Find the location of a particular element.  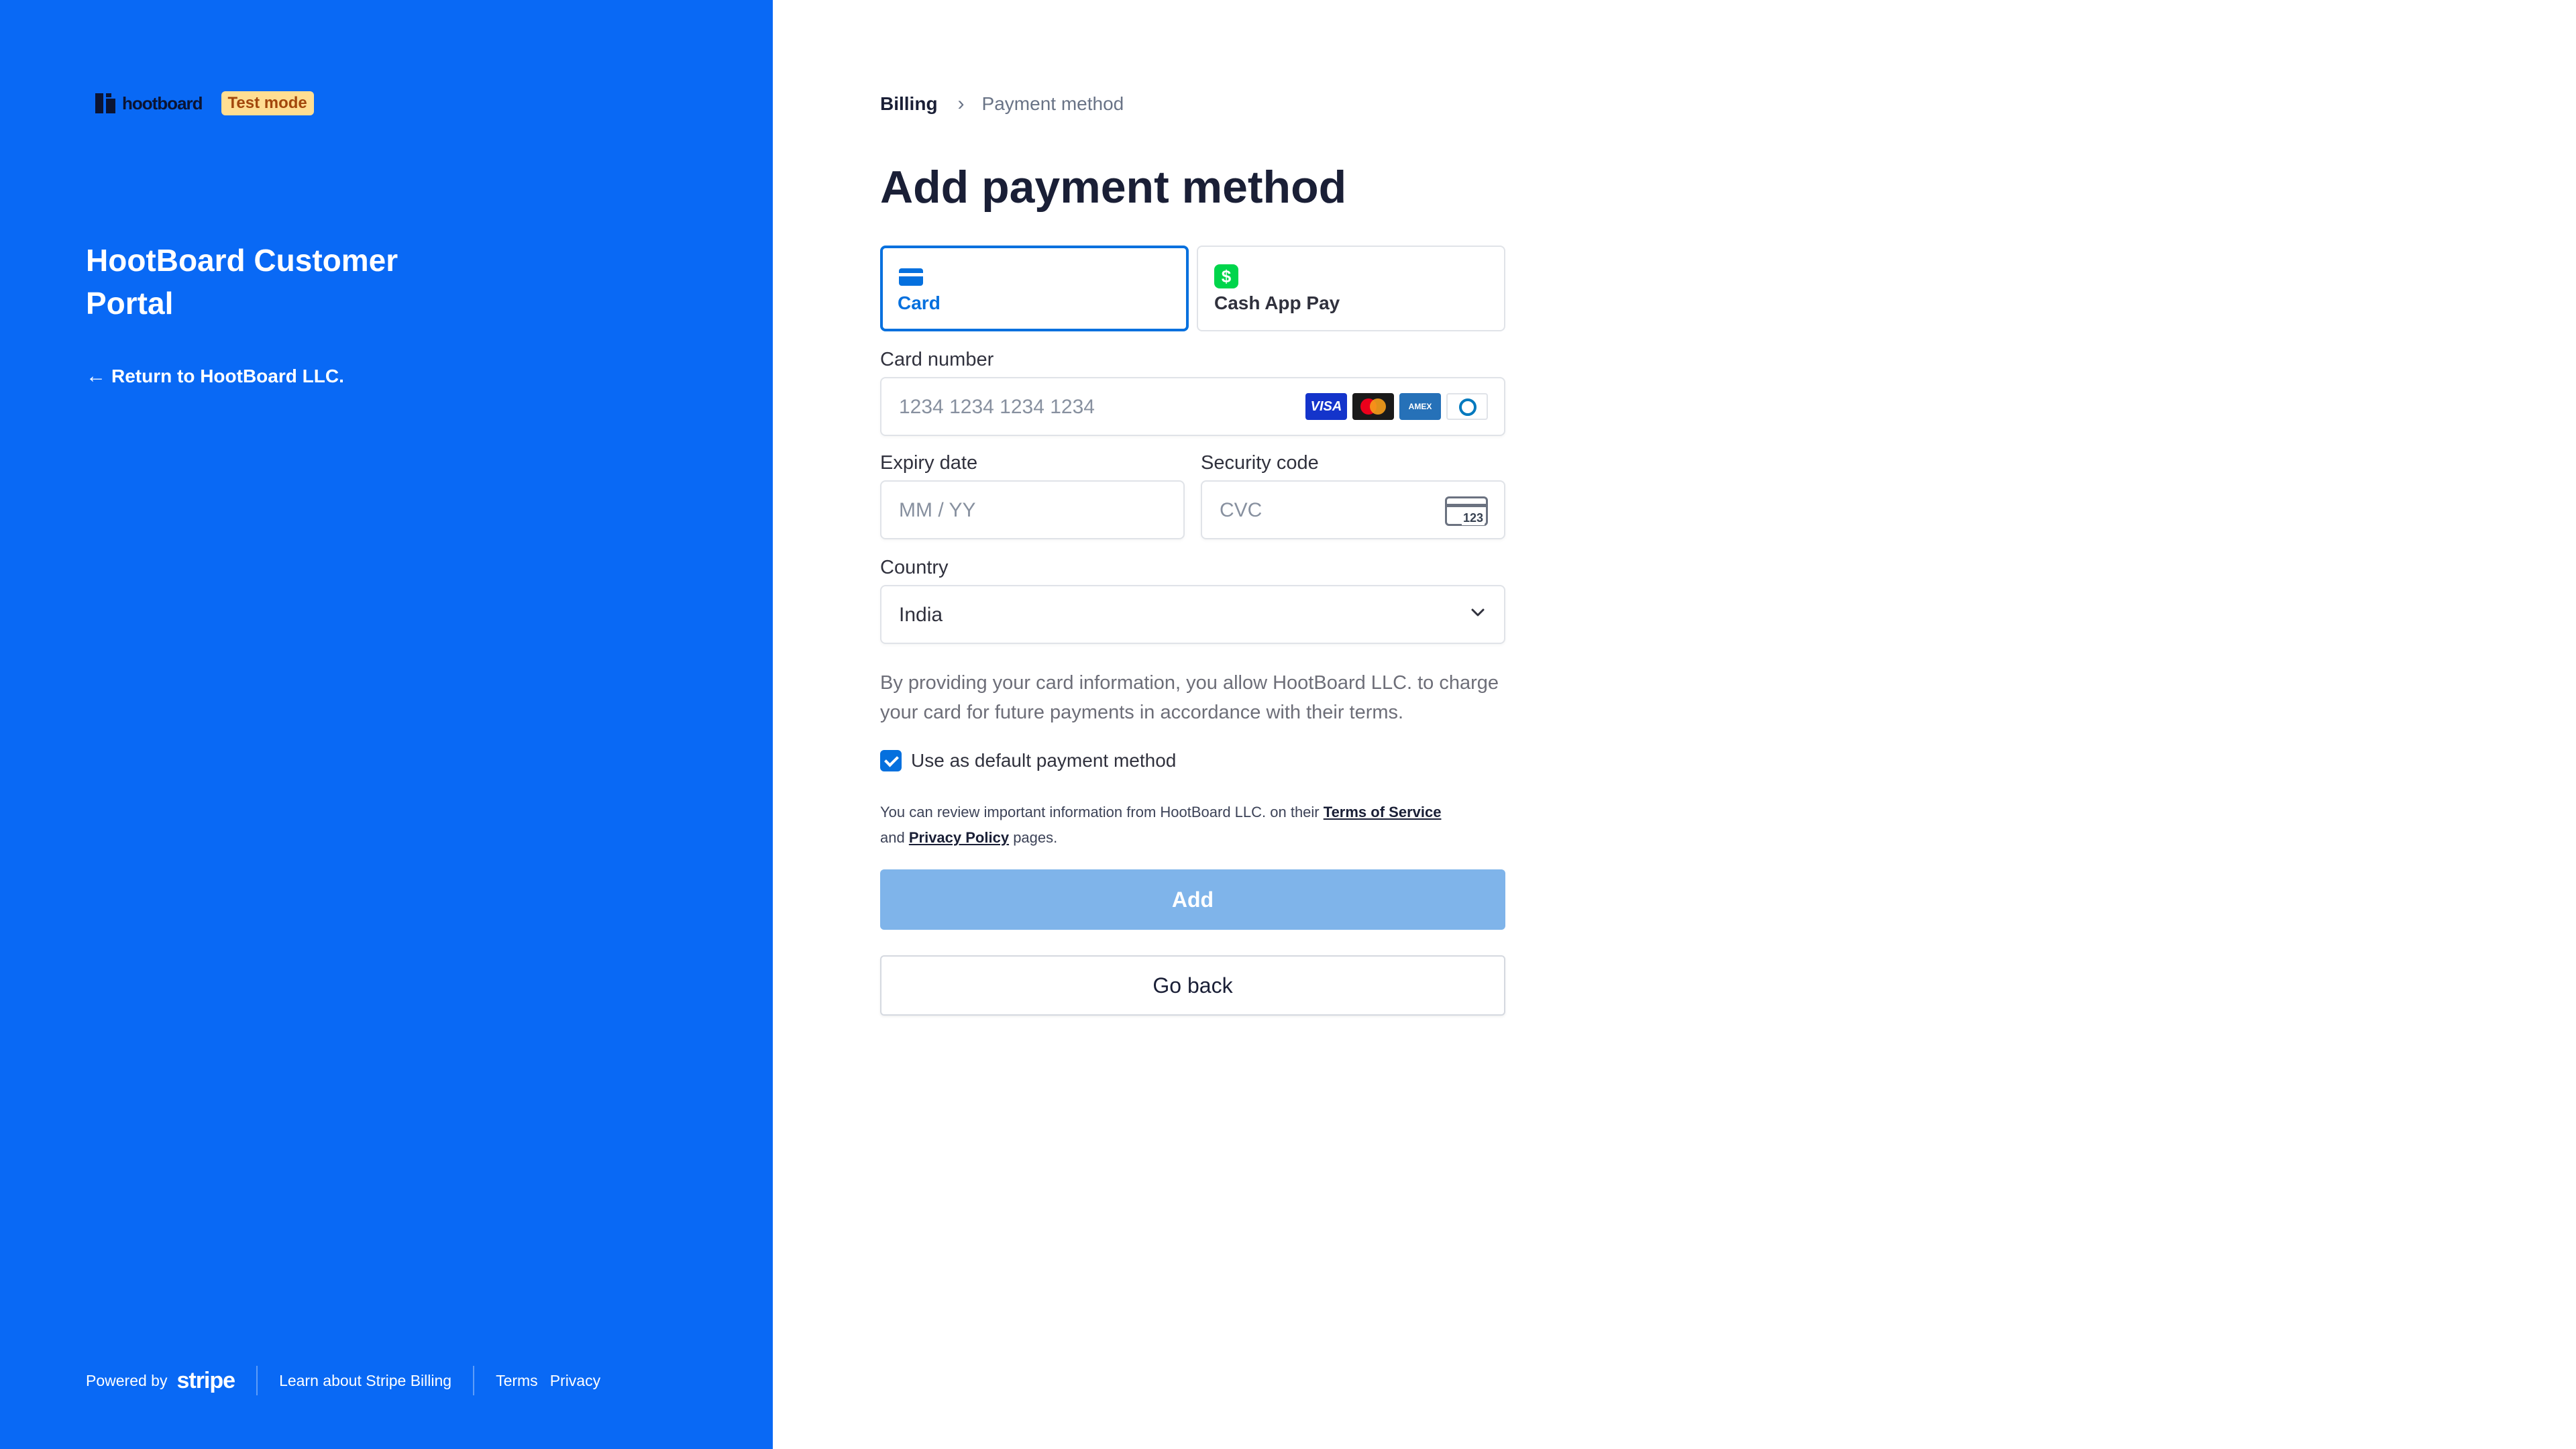

return-link: ← Return to HootBoard LLC. is located at coordinates (215, 376).